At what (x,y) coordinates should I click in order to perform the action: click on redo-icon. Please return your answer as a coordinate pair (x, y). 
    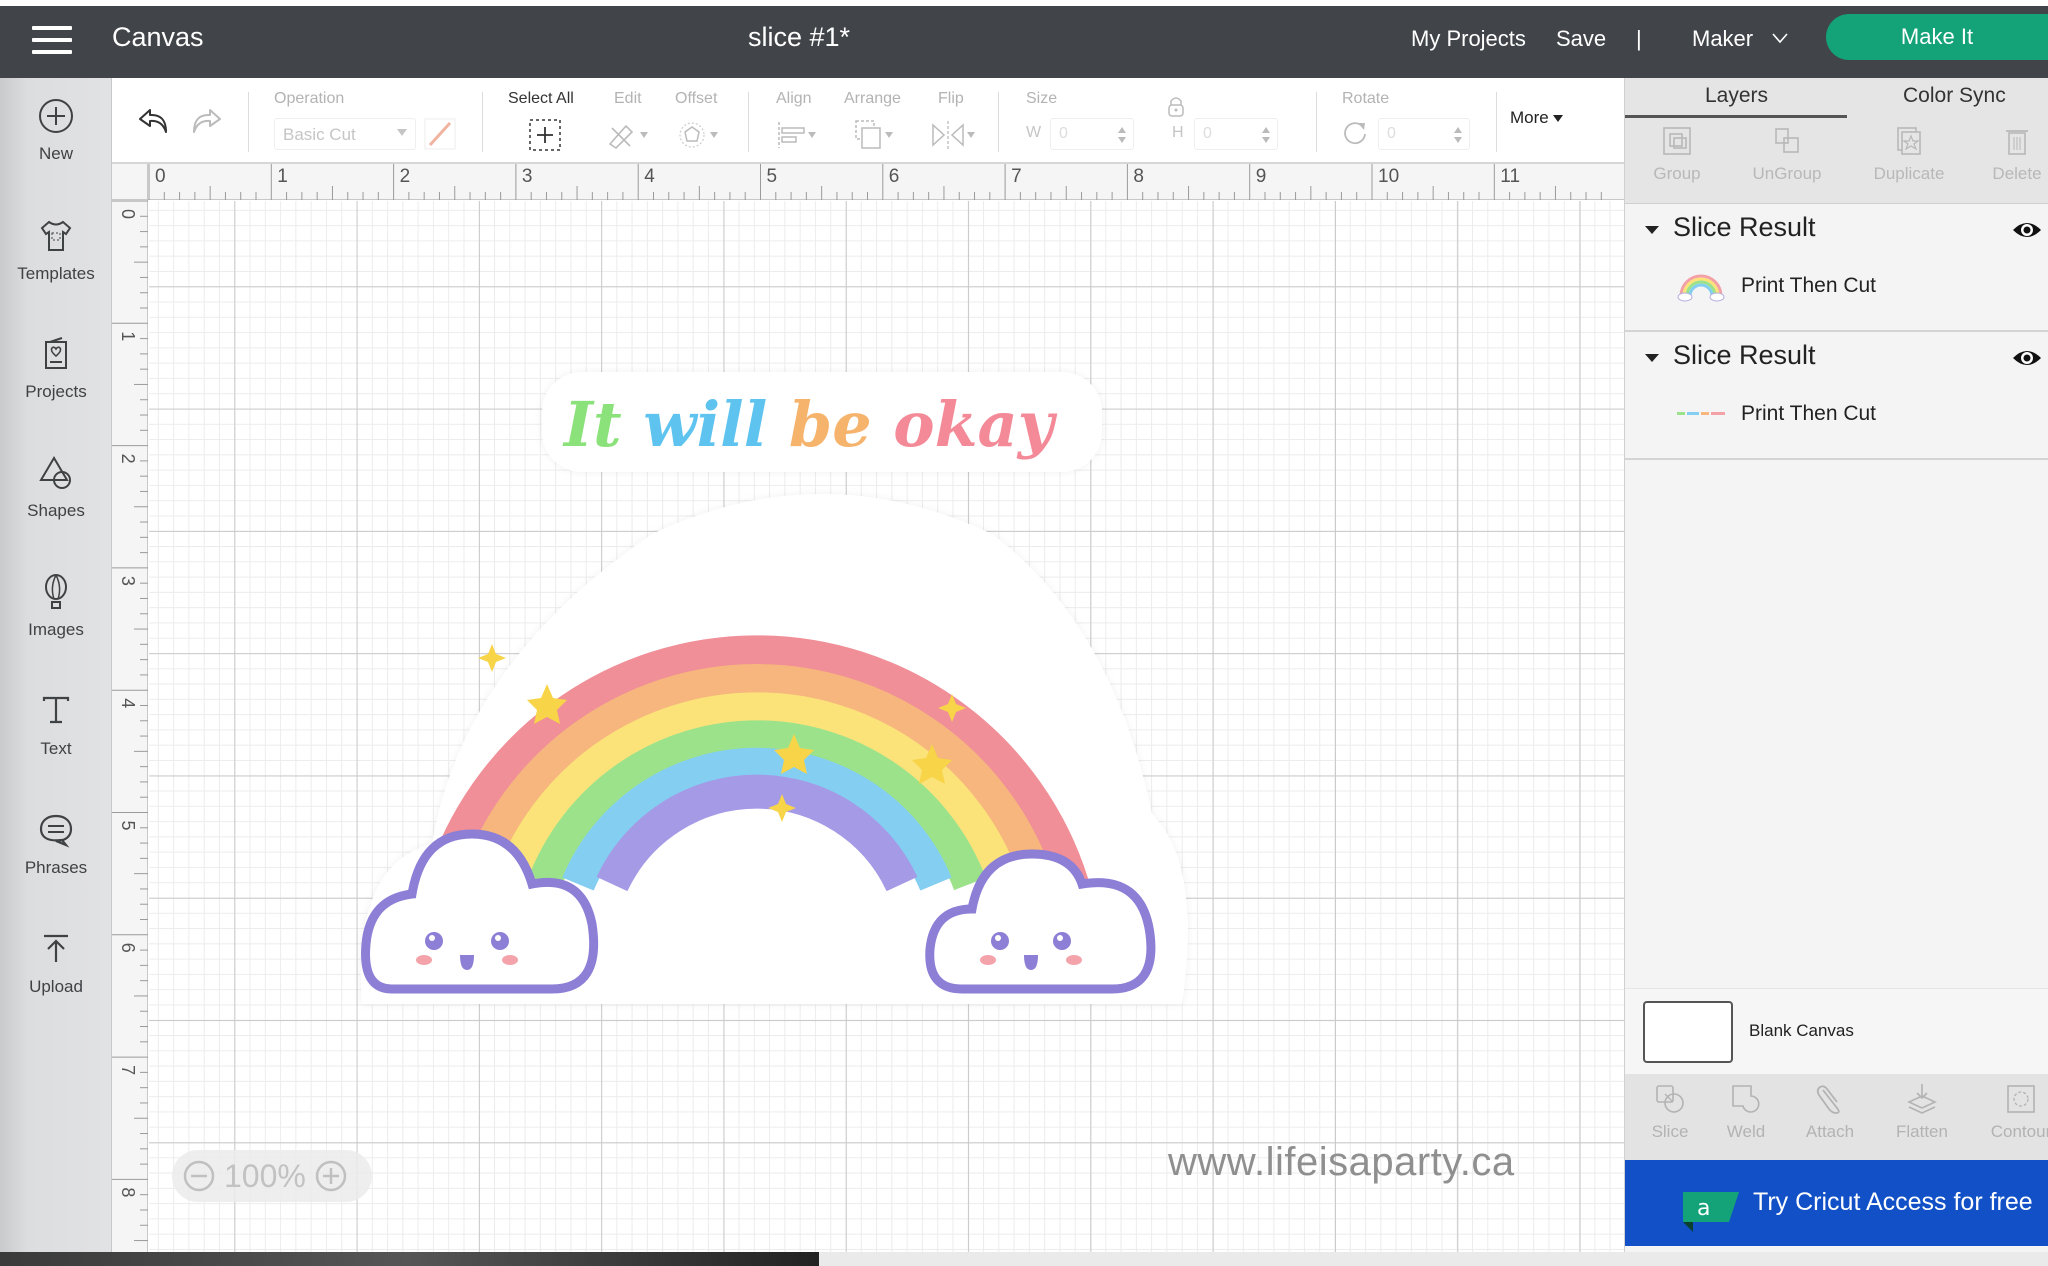
    Looking at the image, I should click on (206, 120).